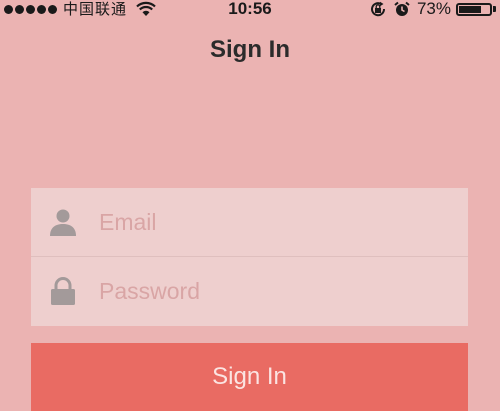  Describe the element at coordinates (470, 9) in the screenshot. I see `battery-level` at that location.